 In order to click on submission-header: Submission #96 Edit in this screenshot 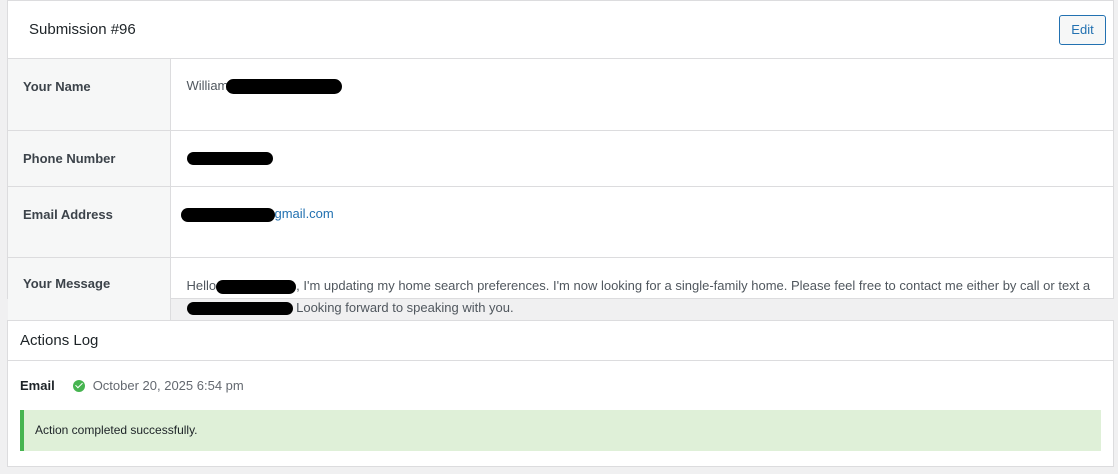, I will do `click(560, 30)`.